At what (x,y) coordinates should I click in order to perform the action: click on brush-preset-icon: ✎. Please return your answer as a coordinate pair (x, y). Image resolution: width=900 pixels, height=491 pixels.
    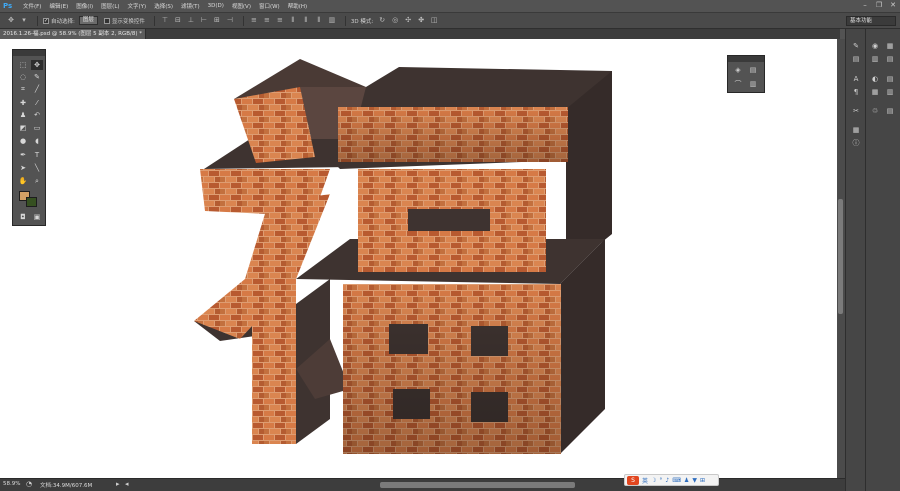
    Looking at the image, I should click on (856, 46).